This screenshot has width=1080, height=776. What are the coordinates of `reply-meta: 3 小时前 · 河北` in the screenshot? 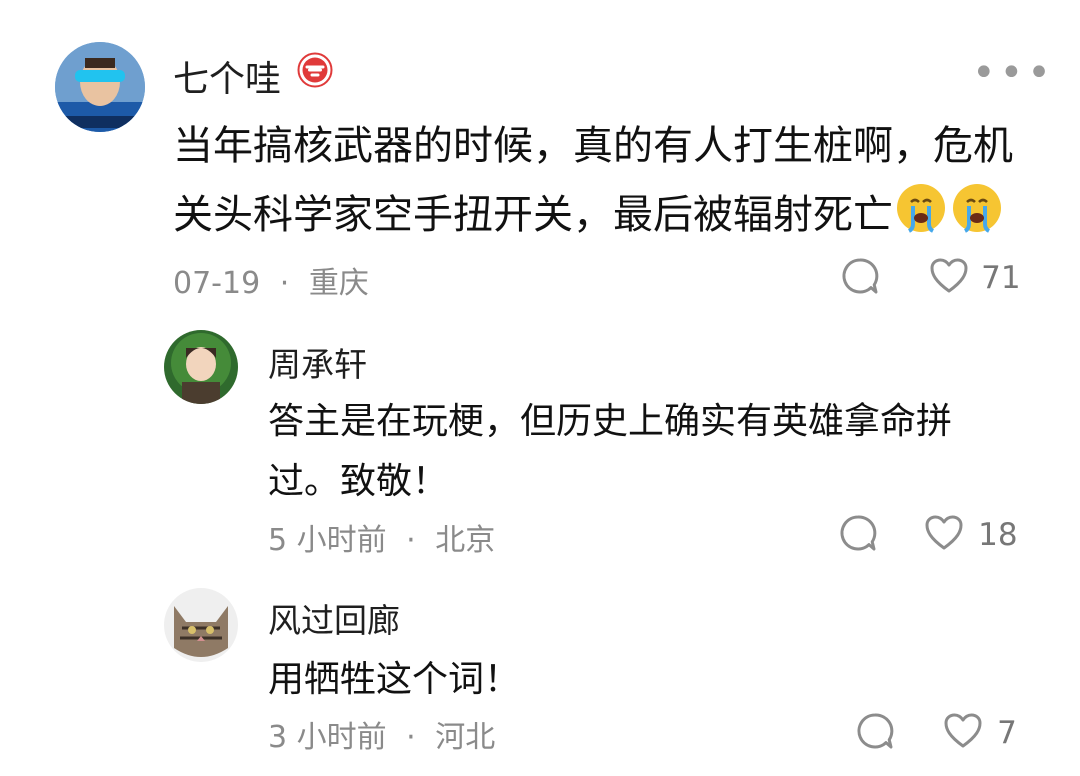 It's located at (381, 734).